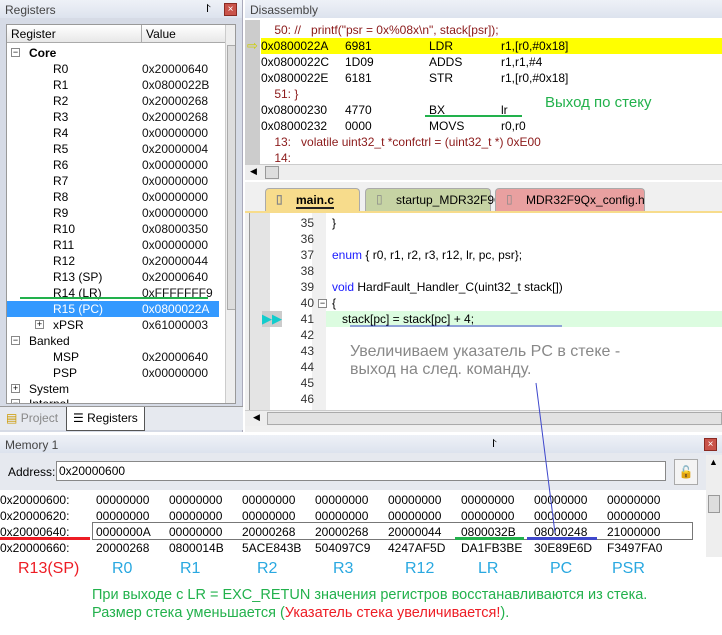 This screenshot has width=722, height=635. What do you see at coordinates (322, 303) in the screenshot?
I see `collapse-toggle-icon: −` at bounding box center [322, 303].